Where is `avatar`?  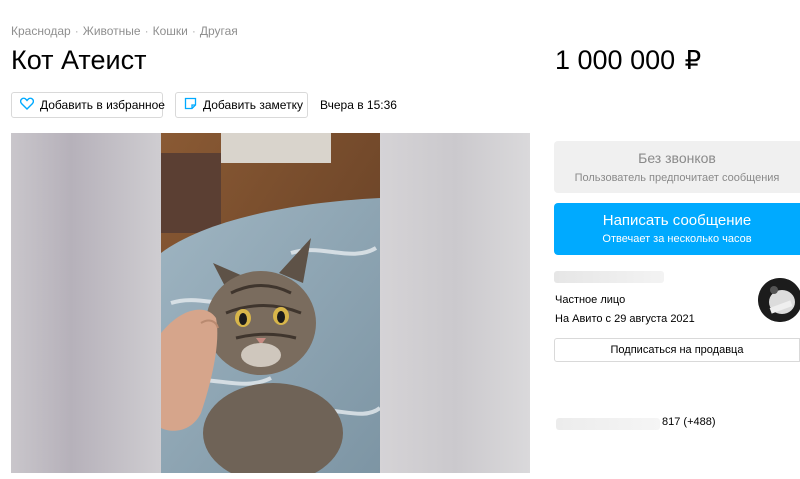
avatar is located at coordinates (779, 300).